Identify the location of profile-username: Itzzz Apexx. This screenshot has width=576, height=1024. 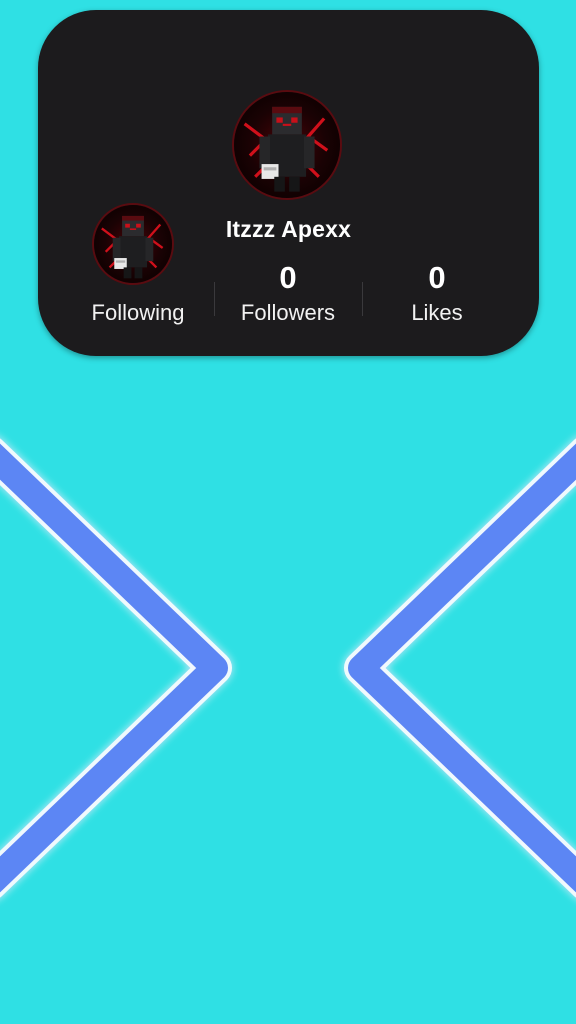
(288, 229).